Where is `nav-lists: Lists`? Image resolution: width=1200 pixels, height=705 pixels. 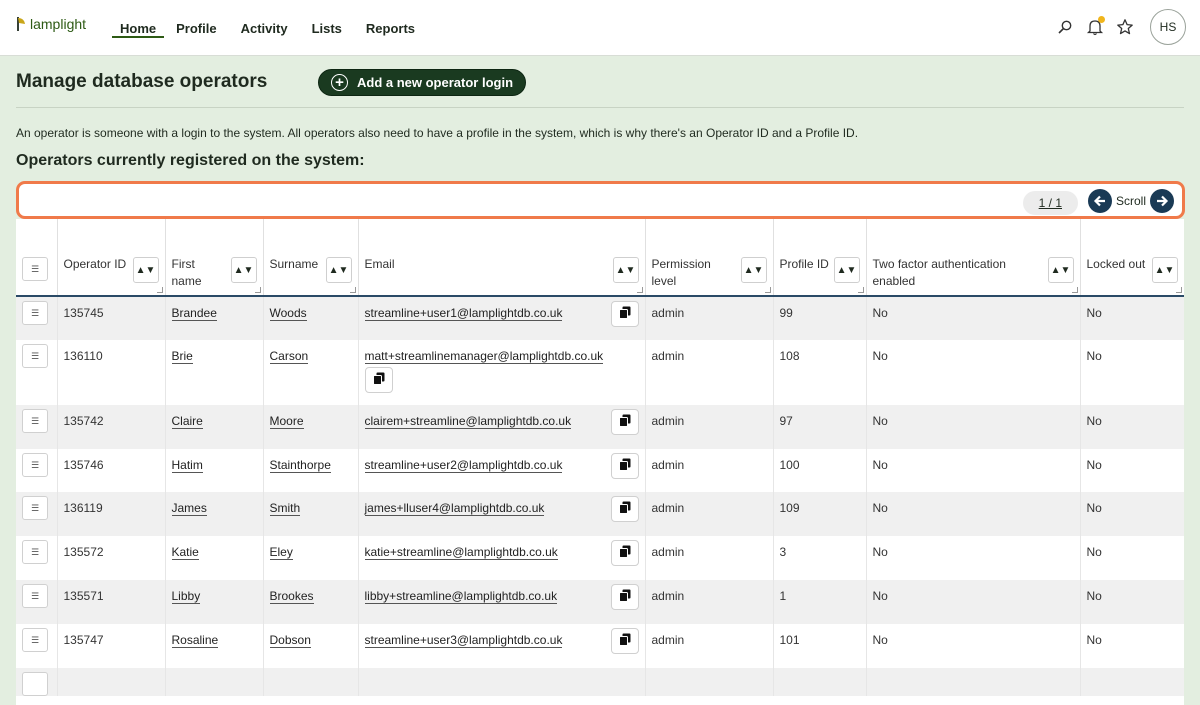
nav-lists: Lists is located at coordinates (327, 28).